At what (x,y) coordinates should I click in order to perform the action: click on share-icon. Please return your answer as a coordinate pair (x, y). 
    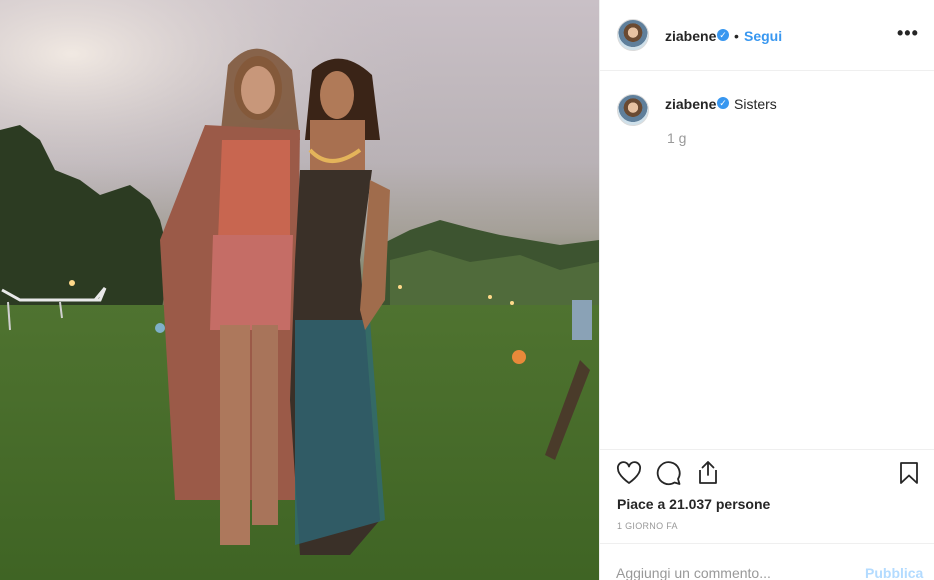
    Looking at the image, I should click on (708, 472).